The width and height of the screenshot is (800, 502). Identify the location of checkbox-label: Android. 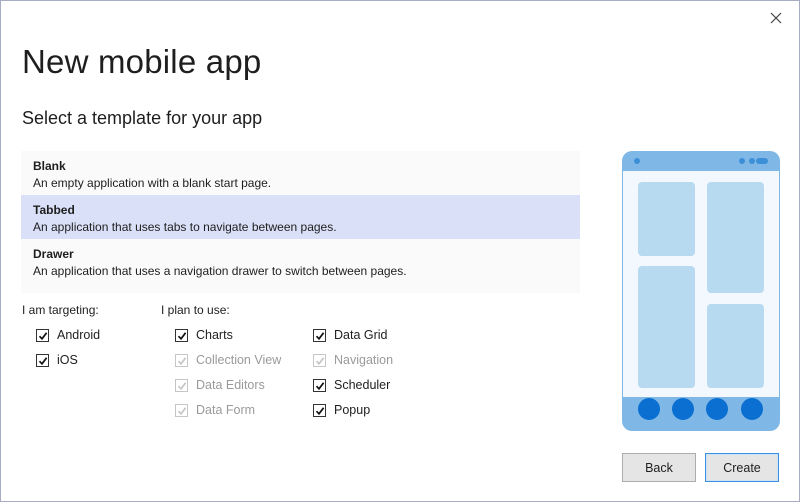
(79, 335).